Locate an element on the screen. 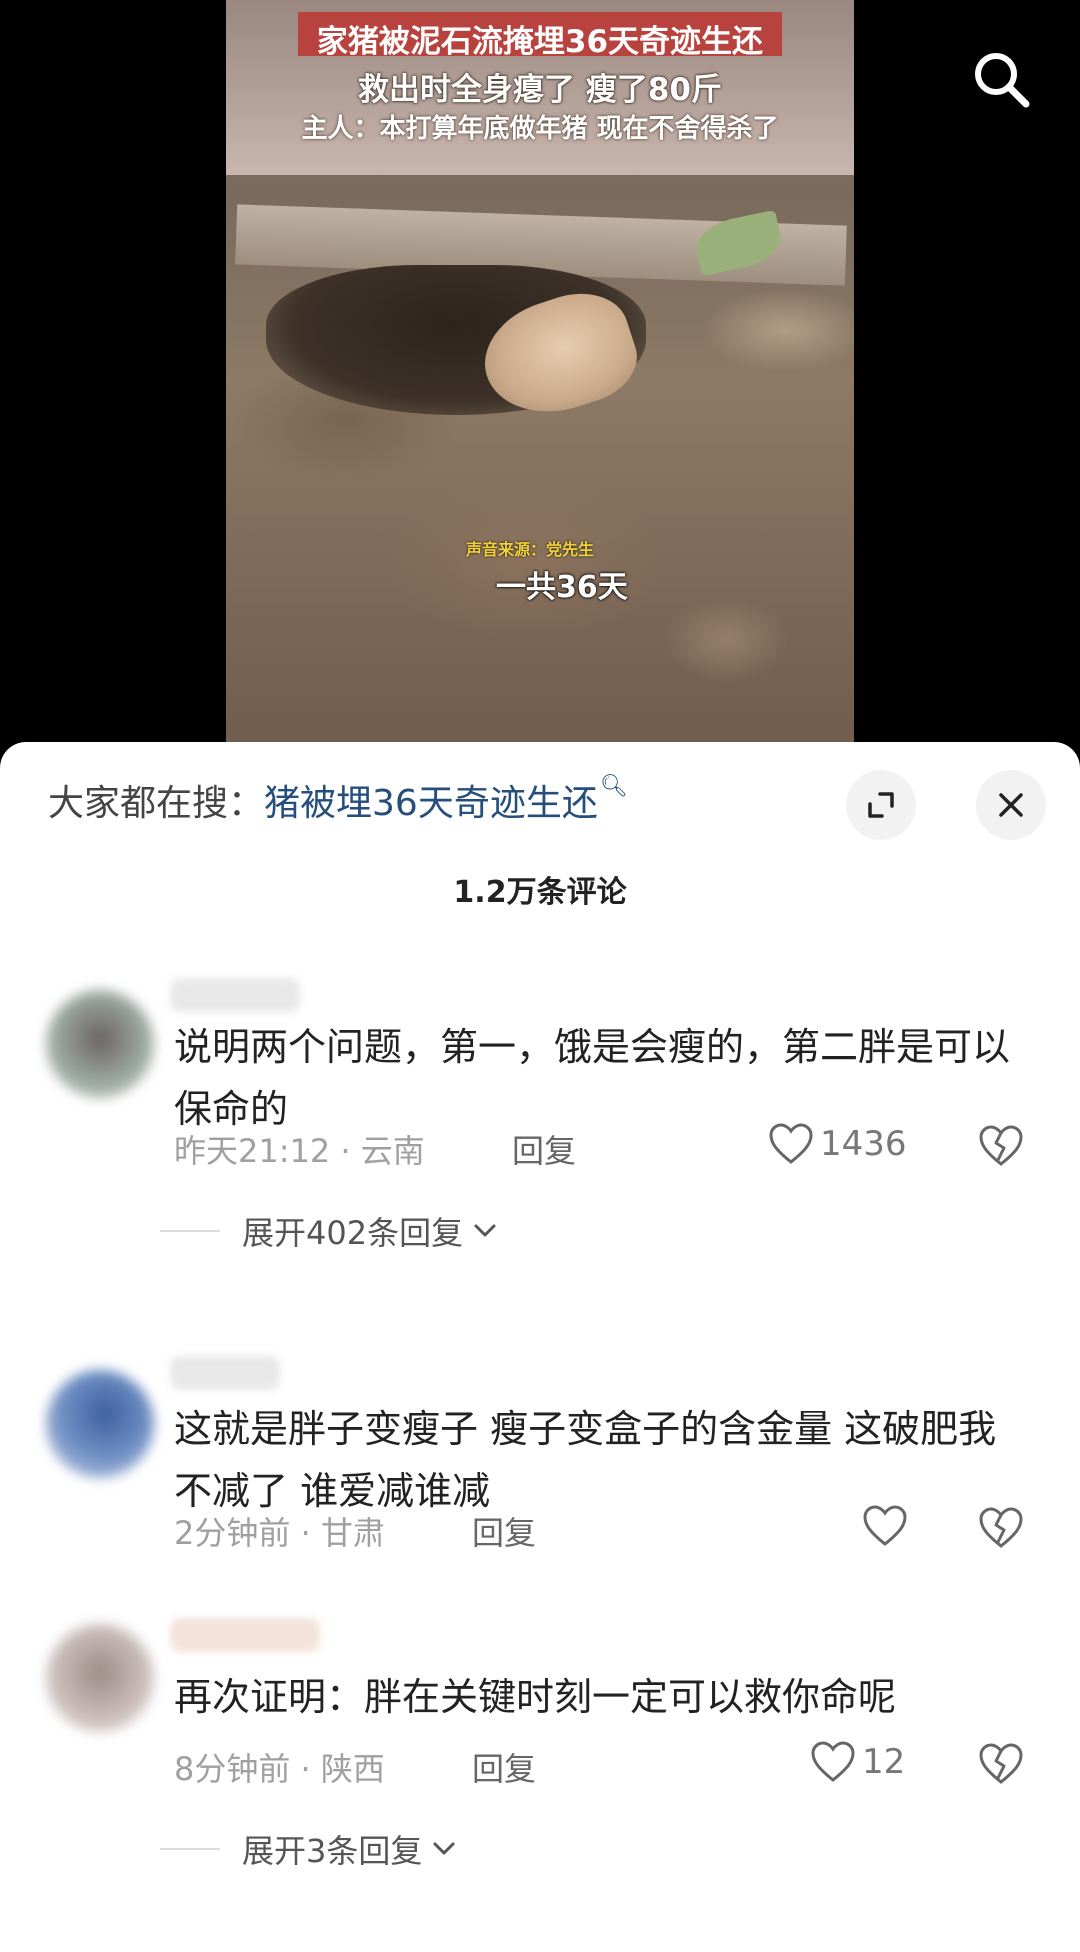 This screenshot has width=1080, height=1952. expand-replies-label: 展开402条回复 is located at coordinates (353, 1233).